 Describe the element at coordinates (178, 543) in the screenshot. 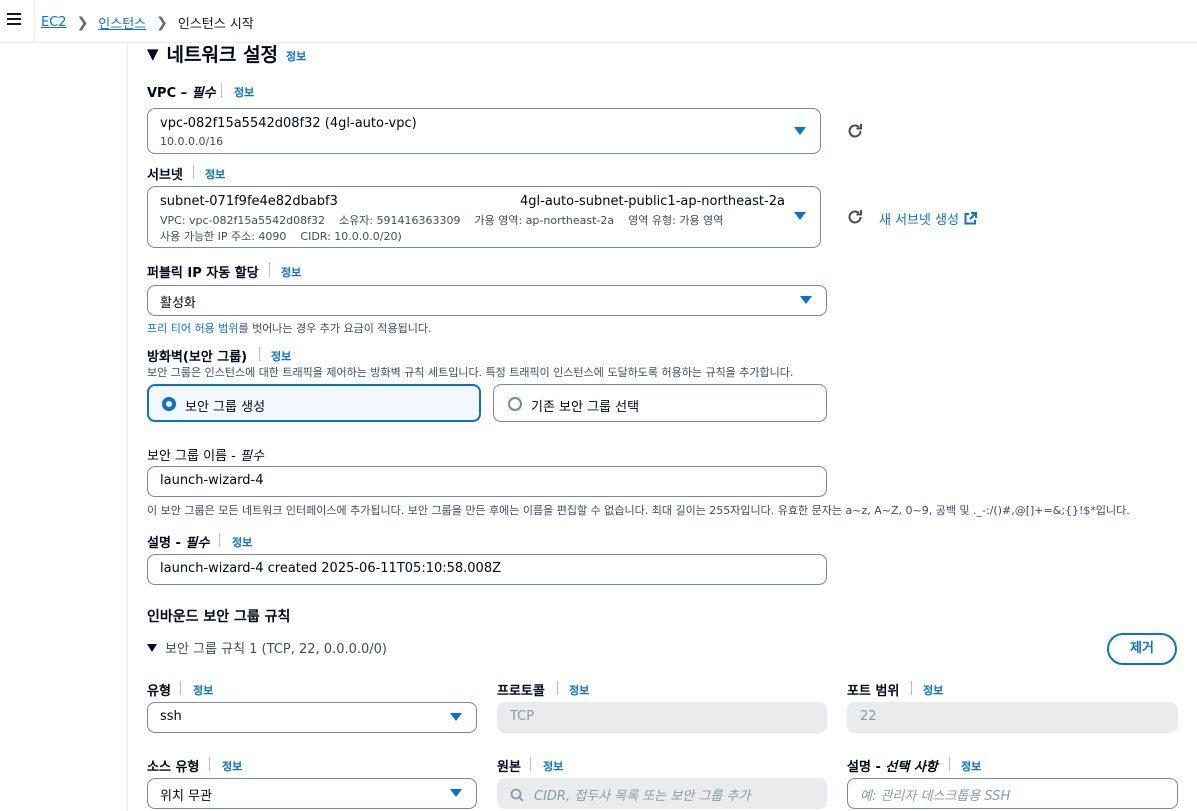

I see `description-label: 설명 - 필수` at that location.